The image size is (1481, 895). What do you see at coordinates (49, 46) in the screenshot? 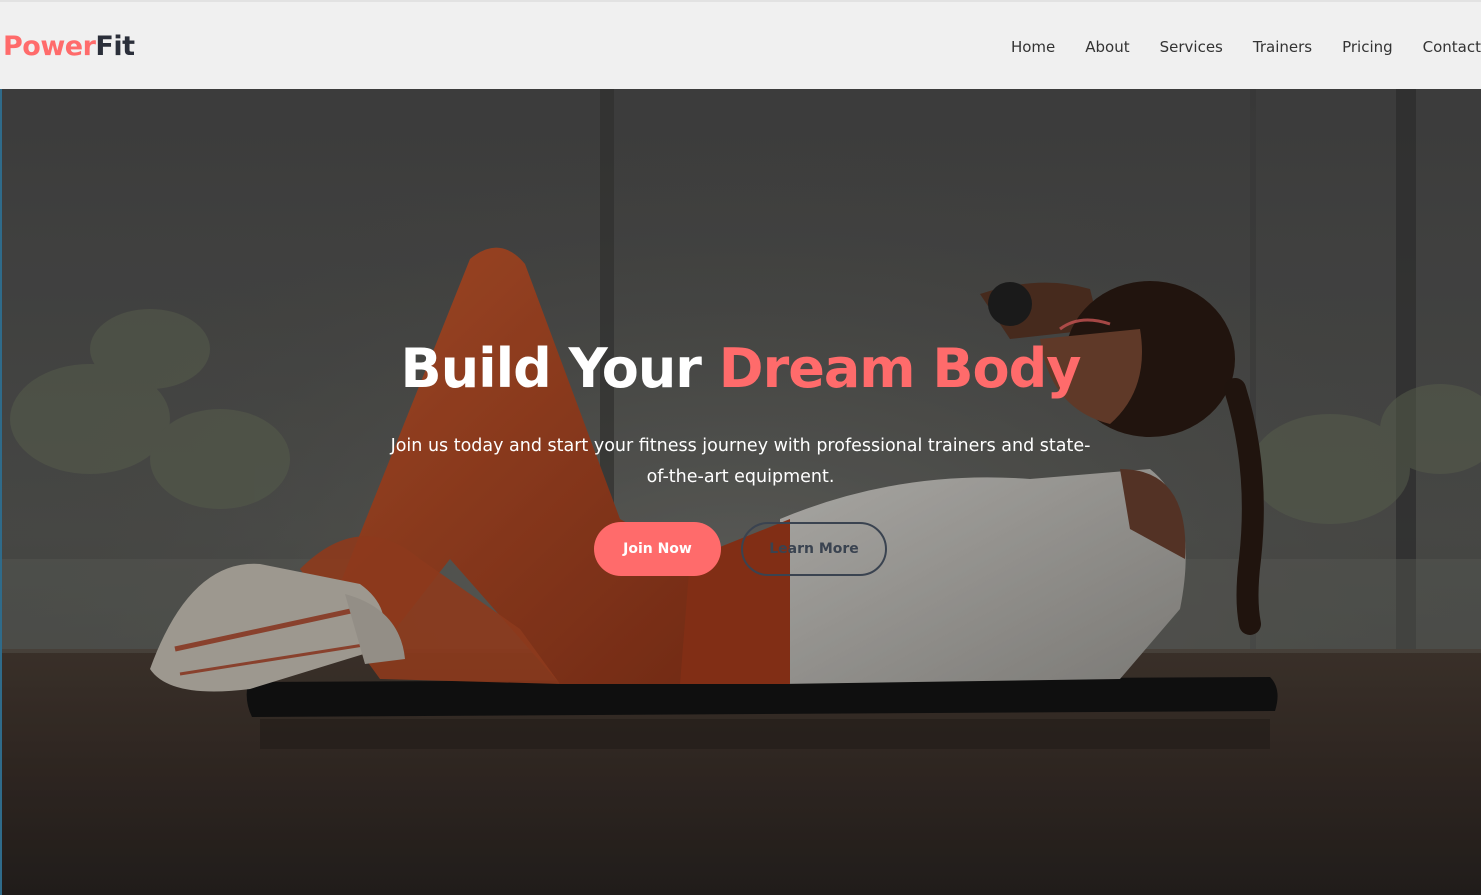
I see `brand-logo-part1: Power` at bounding box center [49, 46].